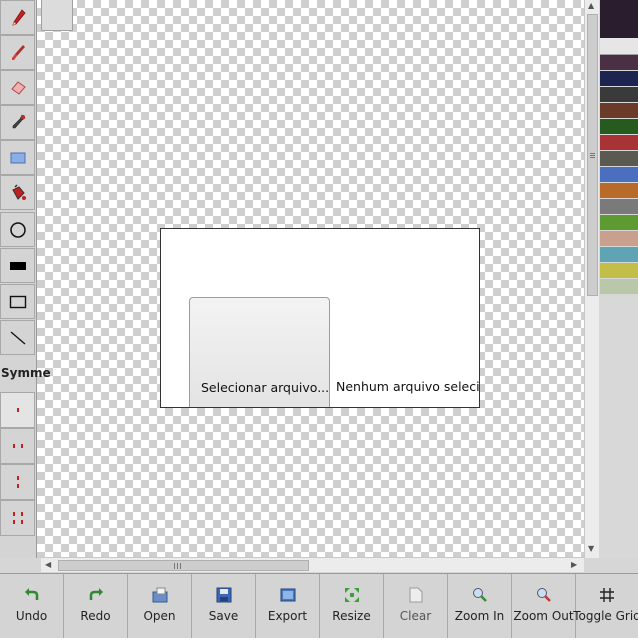 The height and width of the screenshot is (638, 638). Describe the element at coordinates (605, 606) in the screenshot. I see `toggle-grid-button: Toggle Grid` at that location.